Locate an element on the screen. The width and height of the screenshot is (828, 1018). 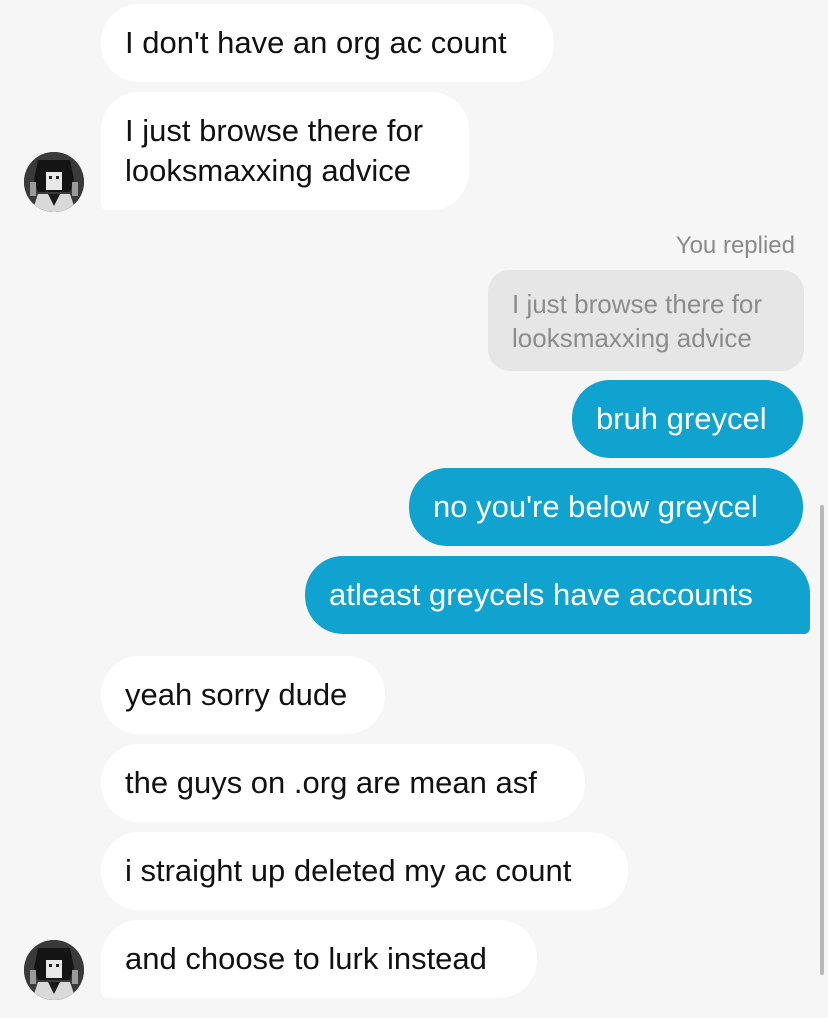
message-text: bruh greycel is located at coordinates (681, 418).